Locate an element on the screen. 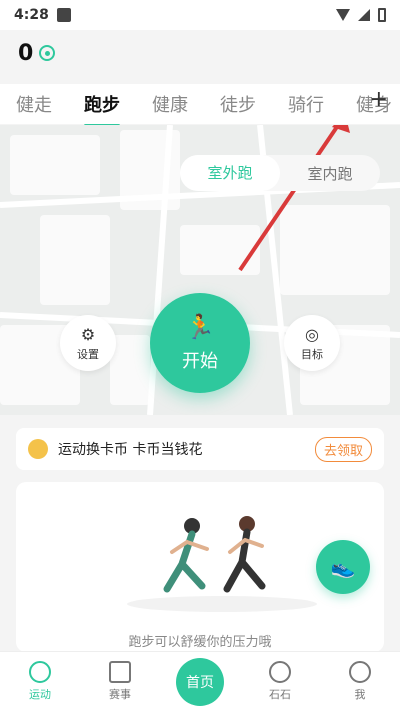  indoor-run-option: 室内跑 is located at coordinates (330, 173).